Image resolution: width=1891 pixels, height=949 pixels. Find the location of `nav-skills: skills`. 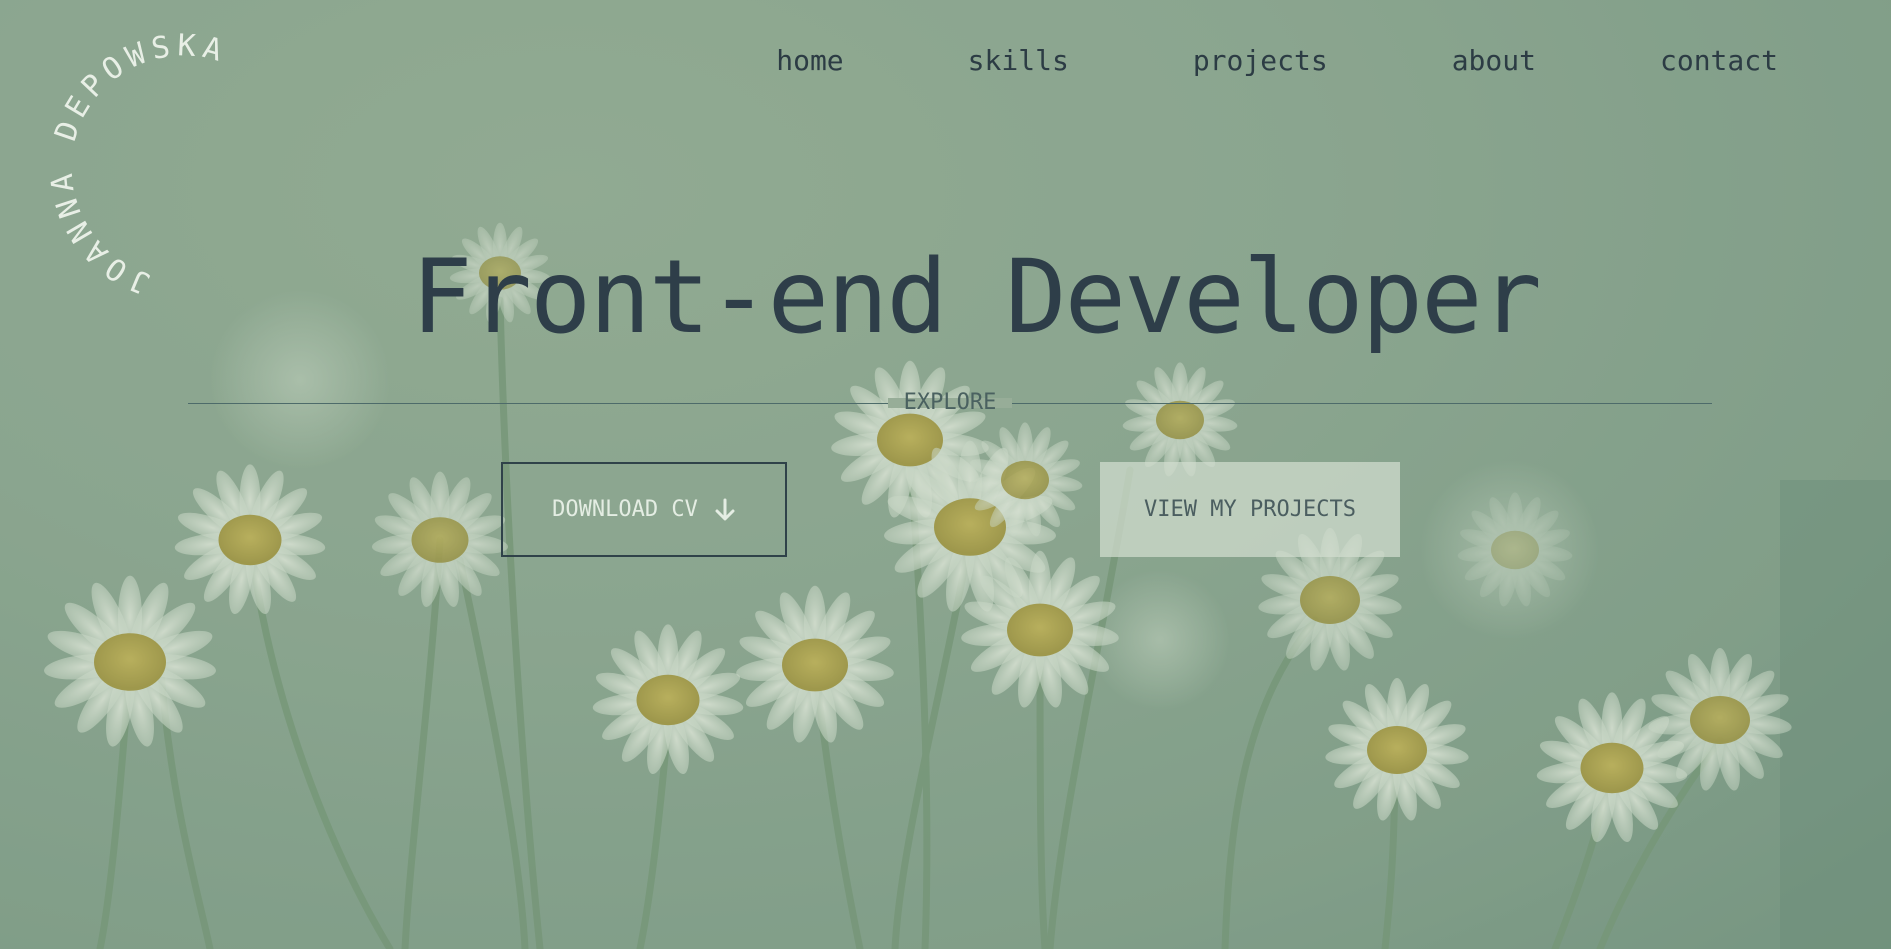

nav-skills: skills is located at coordinates (1018, 60).